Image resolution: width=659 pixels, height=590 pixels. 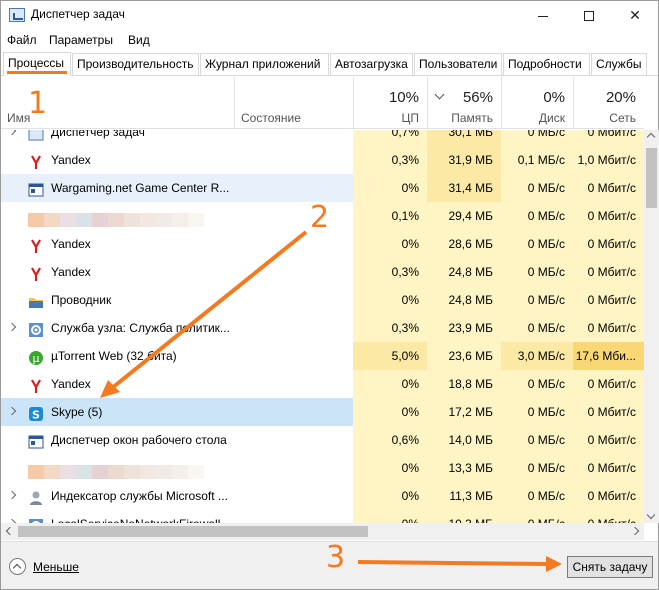 What do you see at coordinates (56, 567) in the screenshot?
I see `fewer-details-link: Меньше` at bounding box center [56, 567].